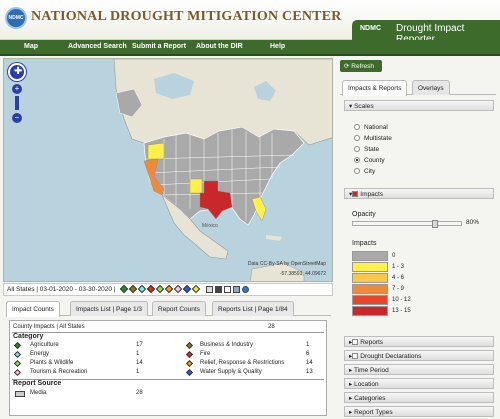 The image size is (500, 419). What do you see at coordinates (401, 300) in the screenshot?
I see `legend-label: 10 - 12` at bounding box center [401, 300].